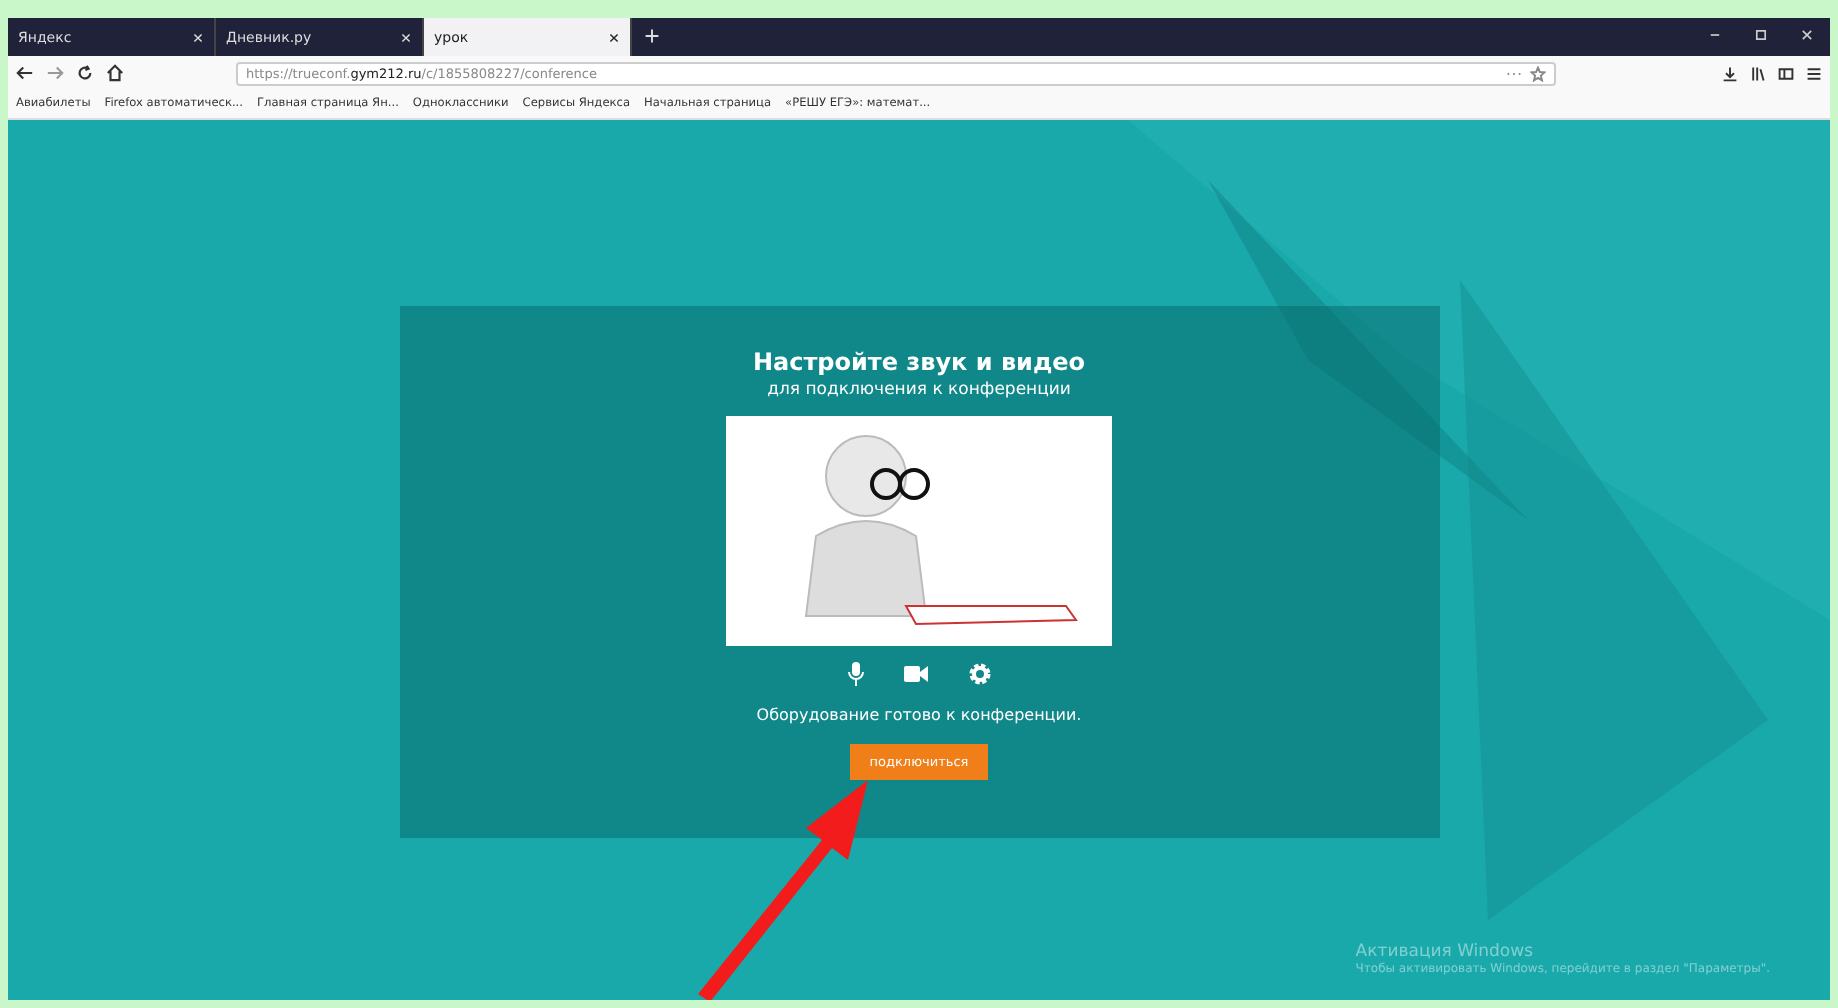 Image resolution: width=1838 pixels, height=1008 pixels. I want to click on video-camera-icon, so click(915, 674).